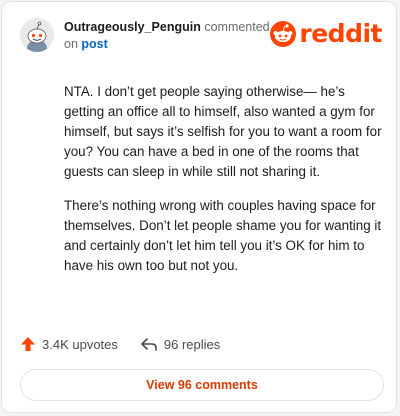  Describe the element at coordinates (71, 44) in the screenshot. I see `comment-preposition: on` at that location.